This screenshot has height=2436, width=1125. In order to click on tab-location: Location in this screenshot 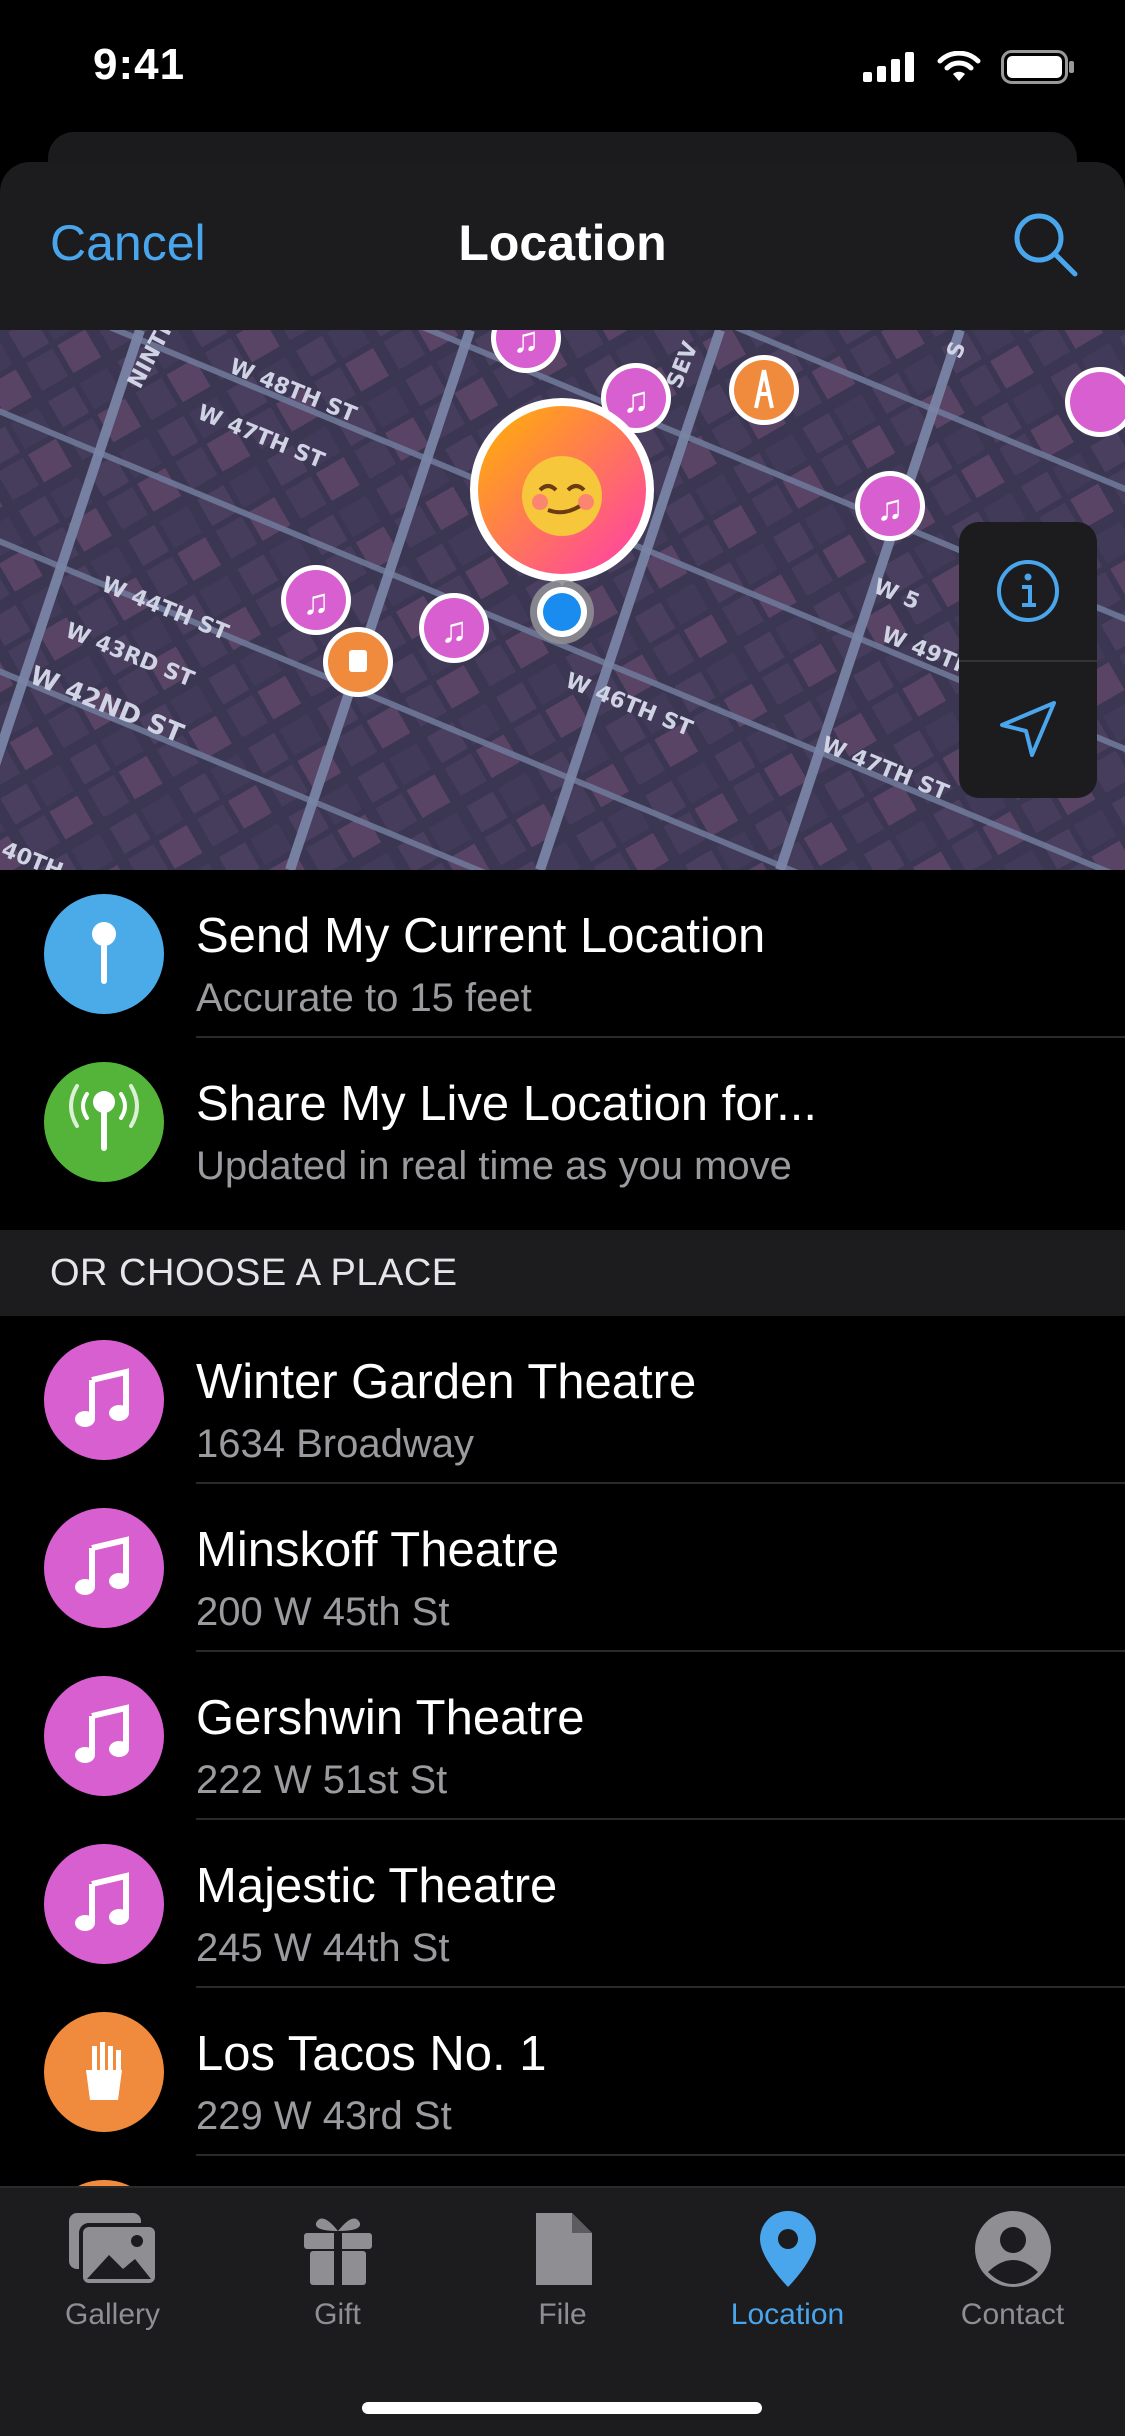, I will do `click(787, 2281)`.